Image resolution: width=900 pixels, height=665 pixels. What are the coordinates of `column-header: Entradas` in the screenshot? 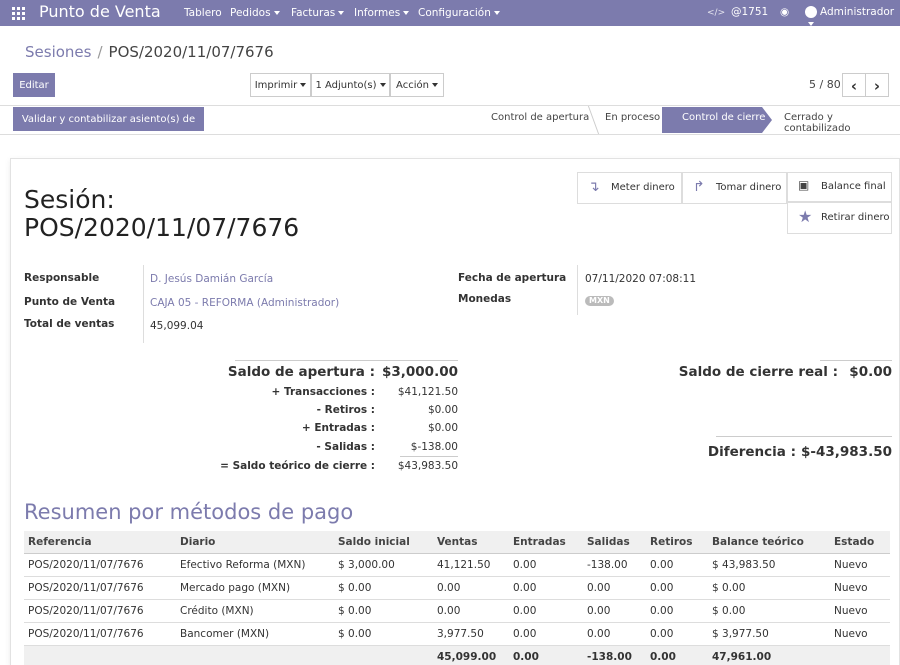 It's located at (546, 542).